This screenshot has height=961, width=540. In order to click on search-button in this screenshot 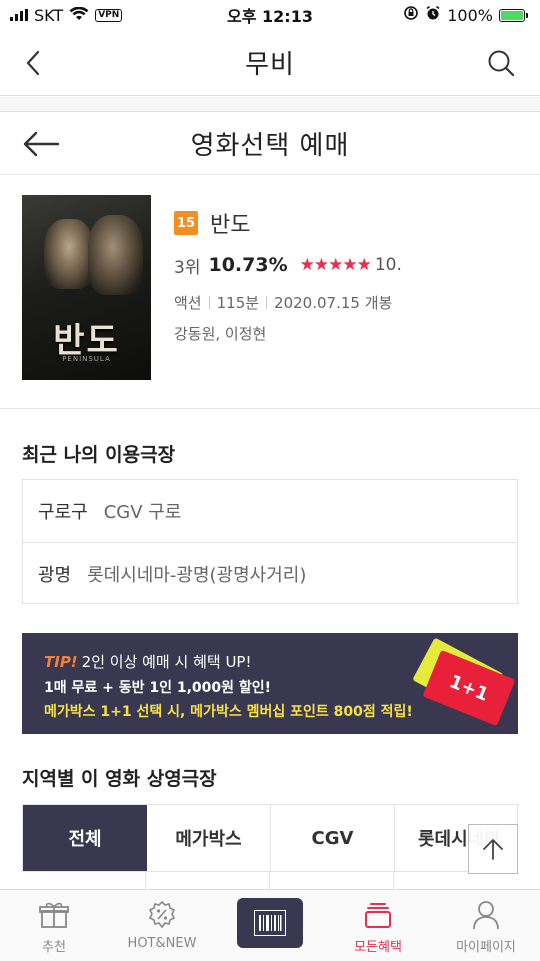, I will do `click(501, 63)`.